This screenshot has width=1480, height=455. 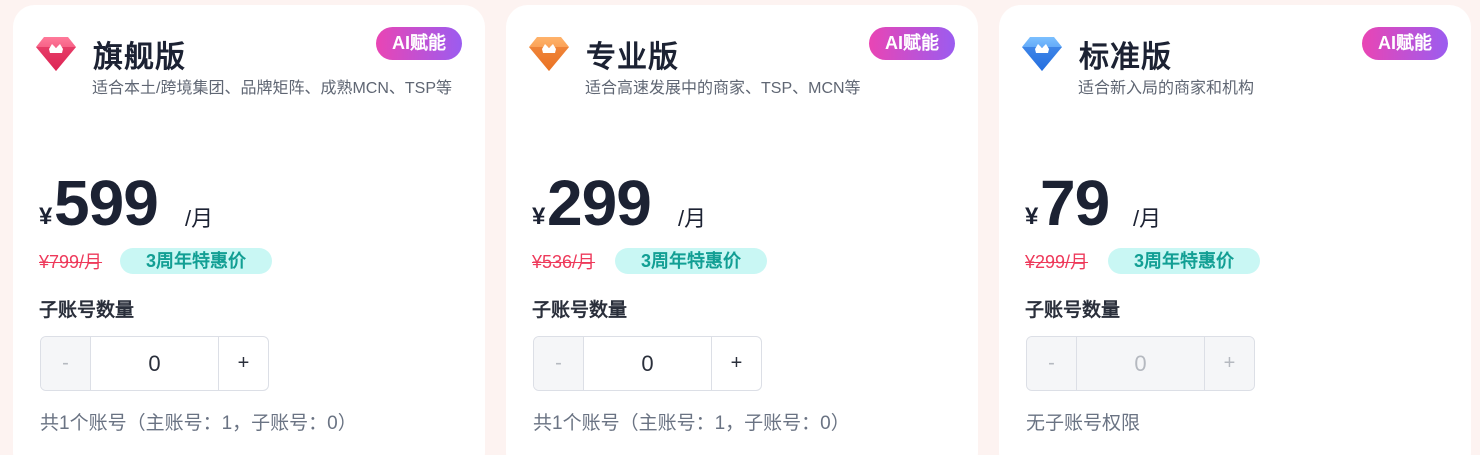 What do you see at coordinates (632, 57) in the screenshot?
I see `plan-name: 专业版` at bounding box center [632, 57].